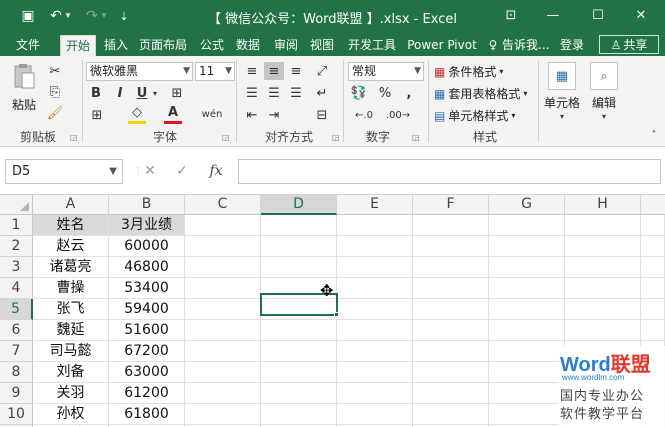  I want to click on italic-button: I, so click(120, 93).